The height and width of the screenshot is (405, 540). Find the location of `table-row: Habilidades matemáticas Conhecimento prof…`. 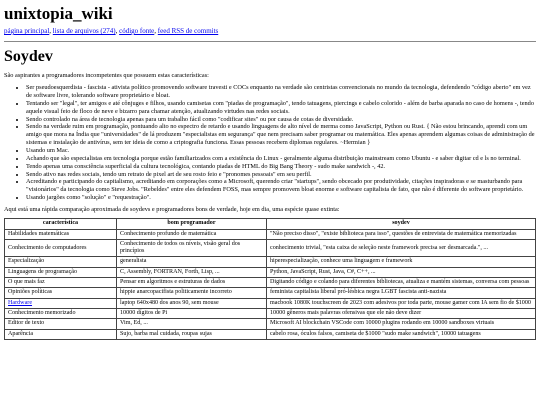

table-row: Habilidades matemáticas Conhecimento prof… is located at coordinates (270, 234).